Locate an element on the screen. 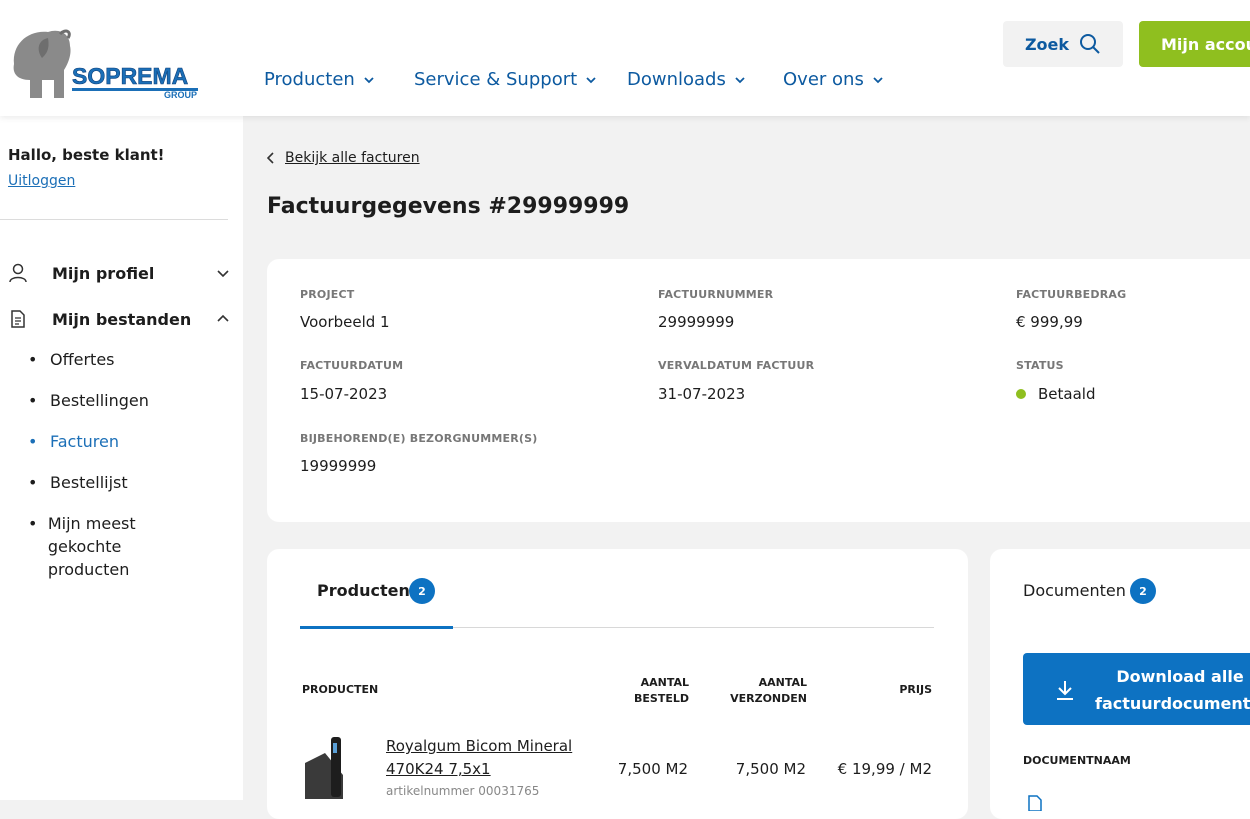 The width and height of the screenshot is (1250, 819). sidebar-sub-bestellingen: • Bestellingen is located at coordinates (88, 400).